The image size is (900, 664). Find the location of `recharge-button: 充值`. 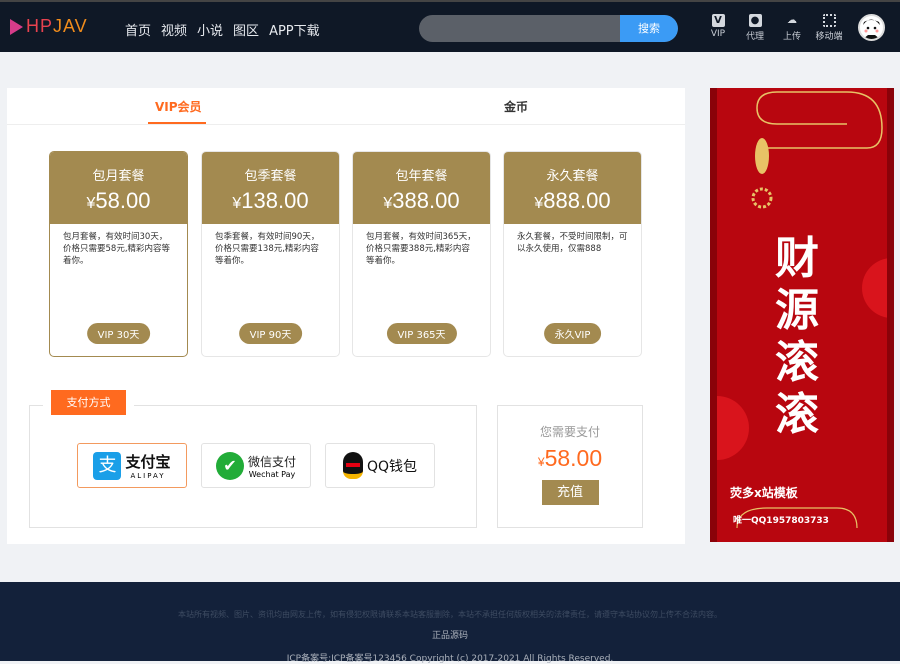

recharge-button: 充值 is located at coordinates (570, 492).